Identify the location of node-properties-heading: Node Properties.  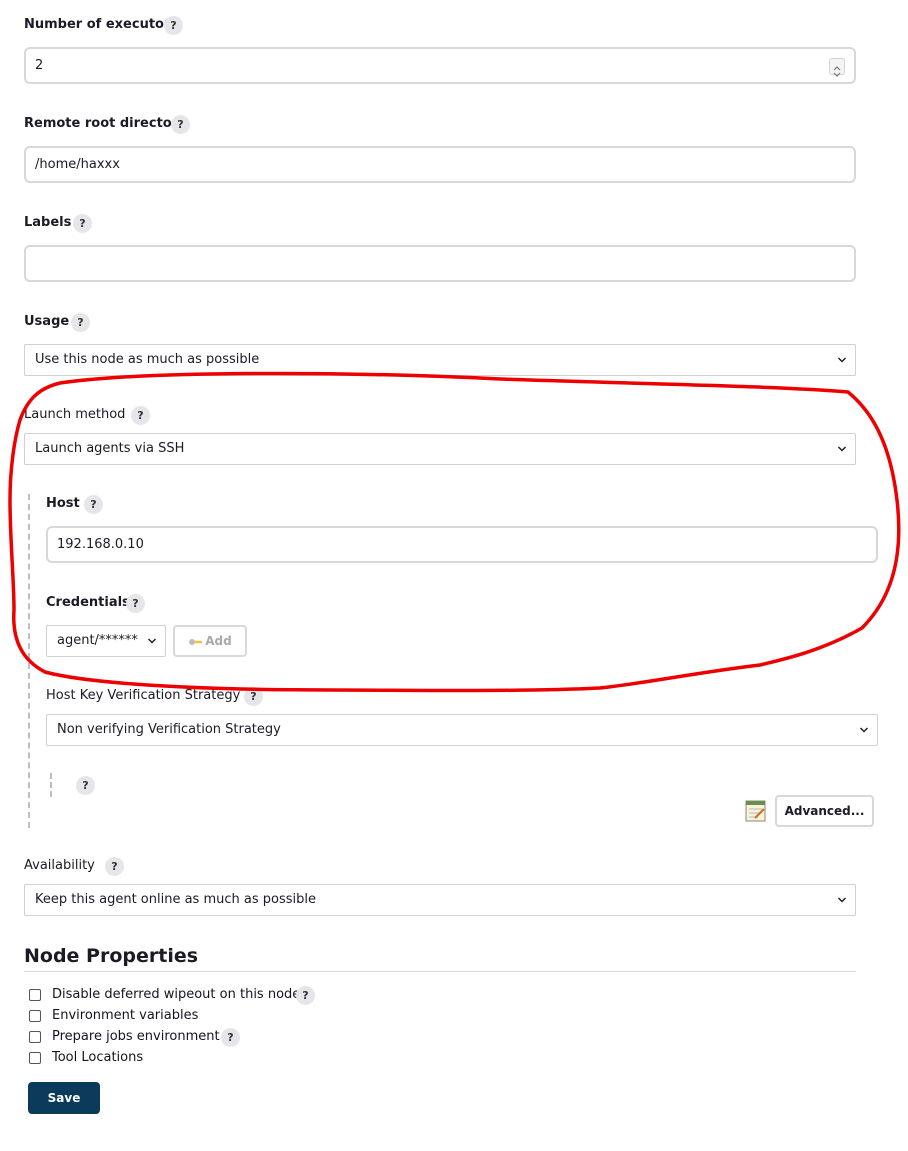
(111, 956).